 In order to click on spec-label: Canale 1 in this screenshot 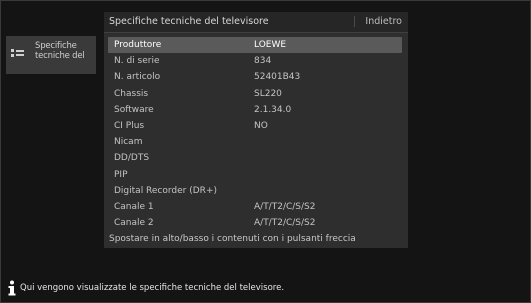, I will do `click(134, 206)`.